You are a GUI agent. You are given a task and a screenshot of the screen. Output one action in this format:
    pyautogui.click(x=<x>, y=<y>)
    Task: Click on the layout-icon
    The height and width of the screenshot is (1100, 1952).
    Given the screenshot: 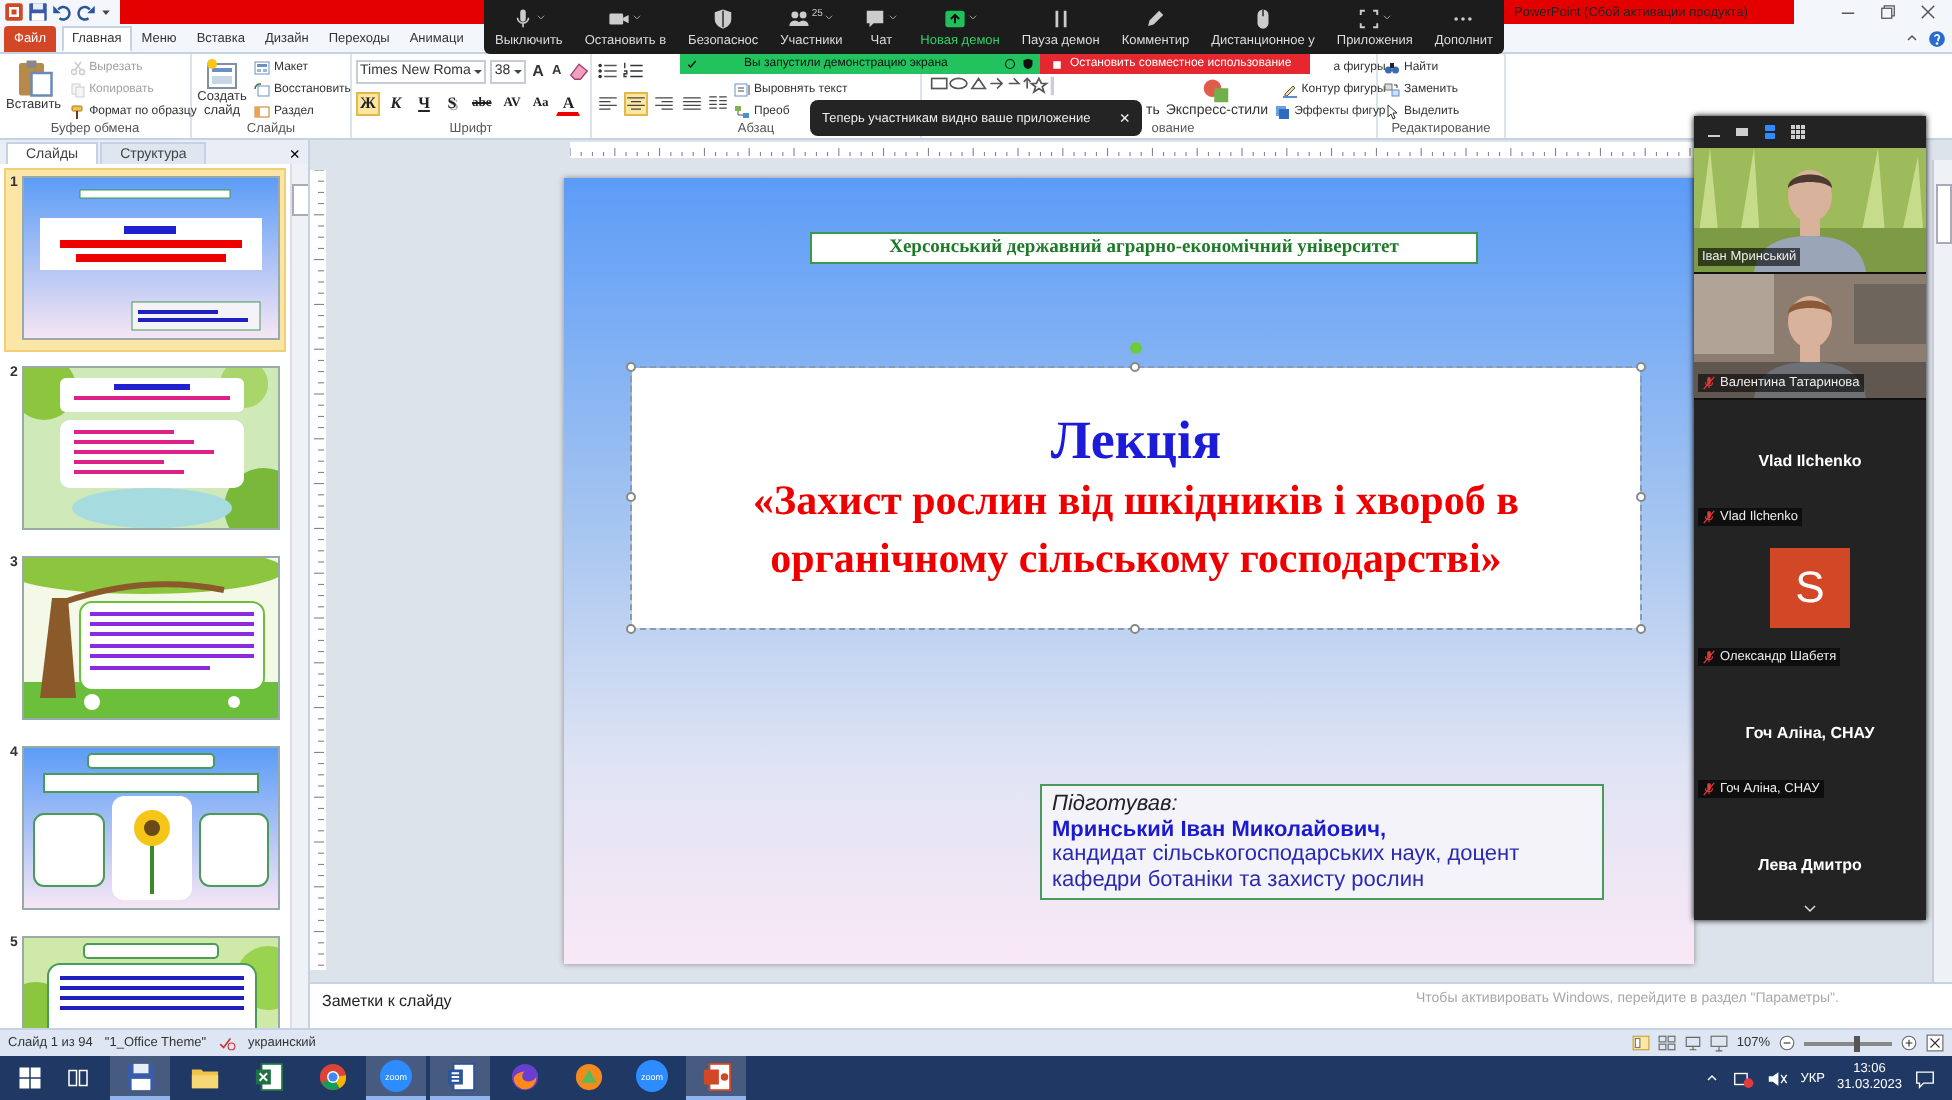 What is the action you would take?
    pyautogui.click(x=262, y=68)
    